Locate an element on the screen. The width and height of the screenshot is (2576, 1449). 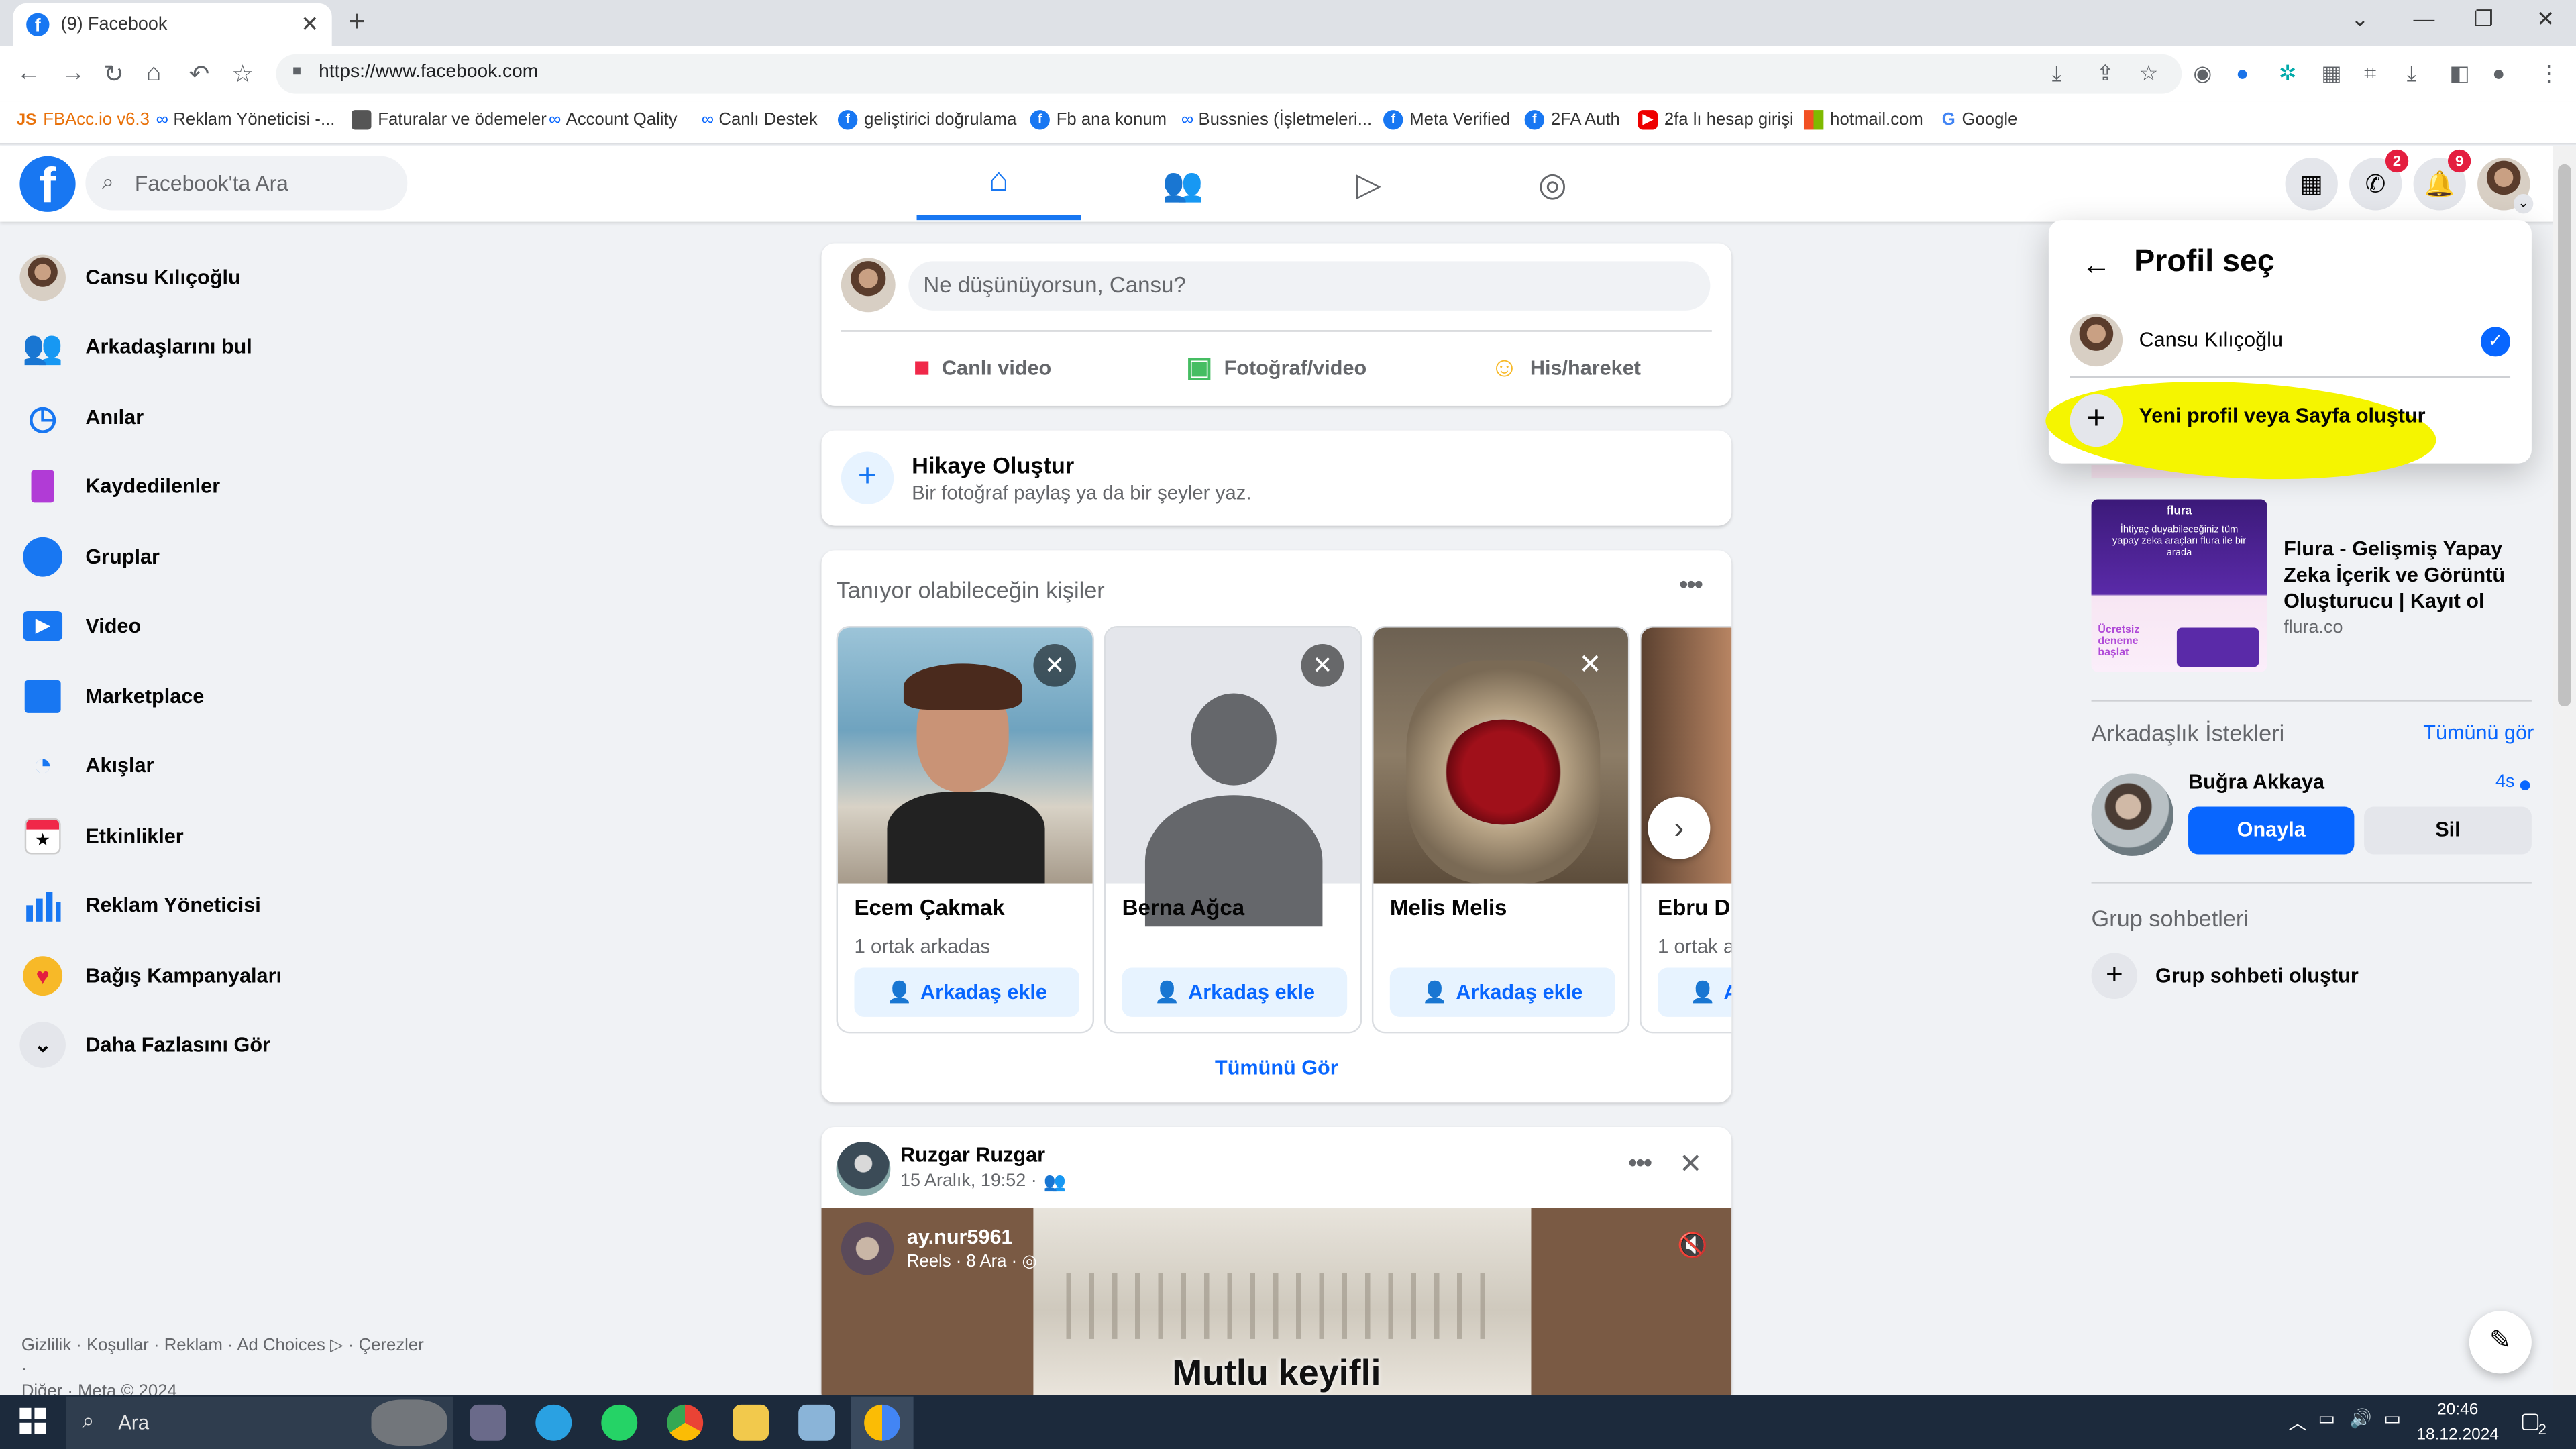
grid-extension-icon: ▦ is located at coordinates (2331, 74).